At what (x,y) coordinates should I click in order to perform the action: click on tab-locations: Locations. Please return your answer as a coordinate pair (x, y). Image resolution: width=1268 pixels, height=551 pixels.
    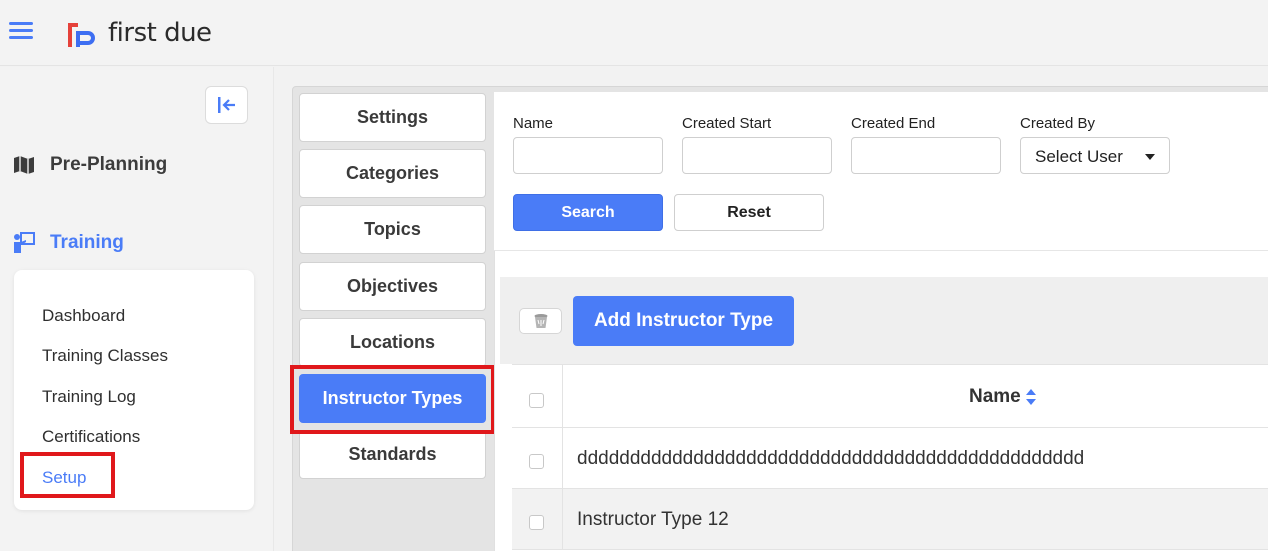
    Looking at the image, I should click on (392, 342).